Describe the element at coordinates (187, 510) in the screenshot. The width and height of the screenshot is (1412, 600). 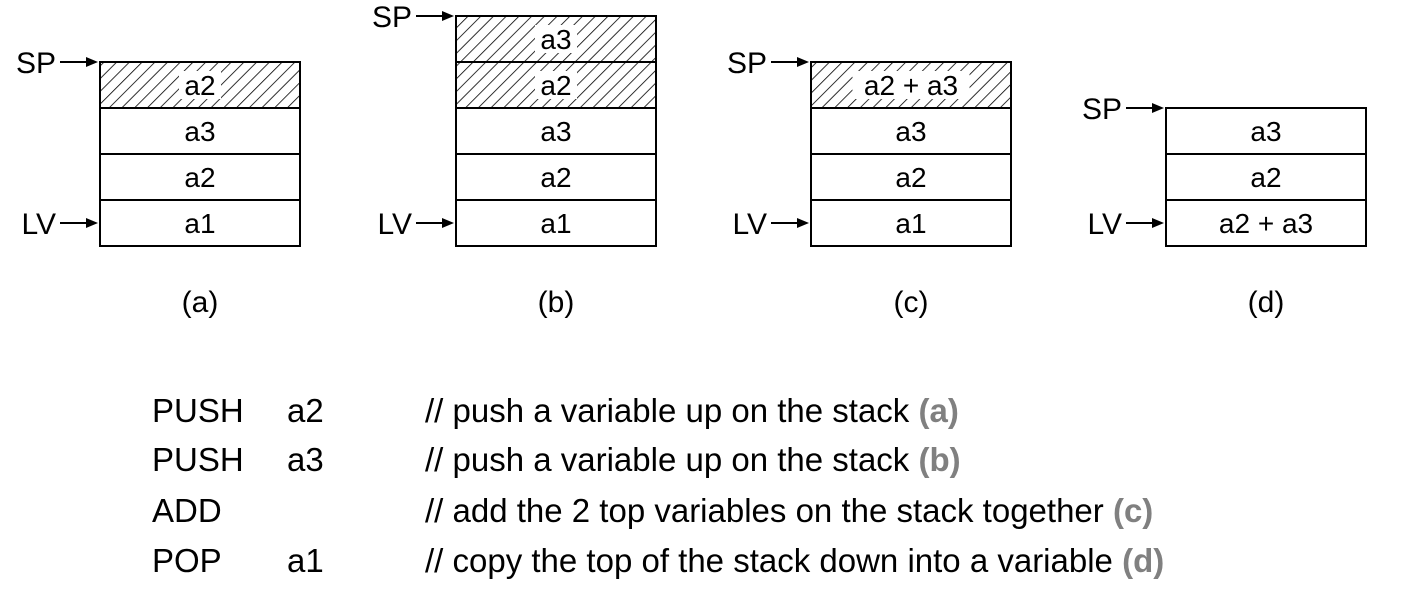
I see `code-op: ADD` at that location.